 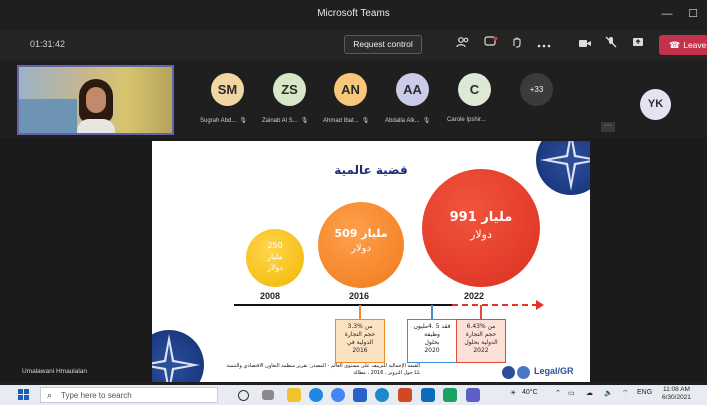 I want to click on reactions-icon, so click(x=517, y=45).